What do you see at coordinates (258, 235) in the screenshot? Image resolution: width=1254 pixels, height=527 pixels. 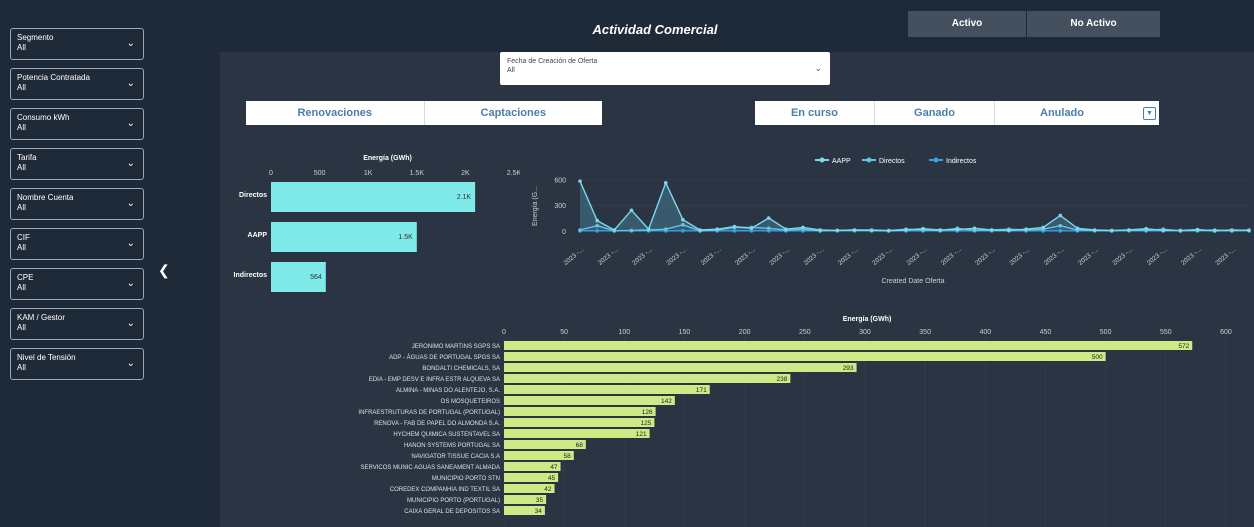 I see `category-label: AAPP` at bounding box center [258, 235].